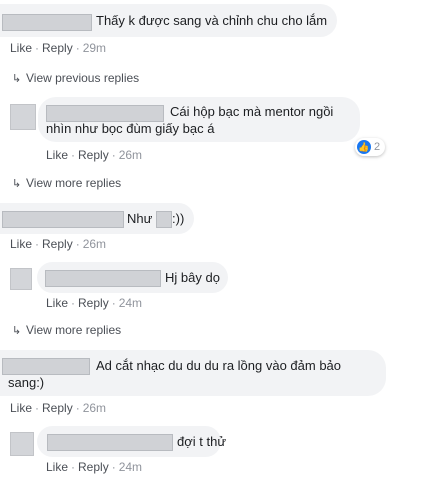  I want to click on comment-bubble: Thấy k được sang và chỉnh chu cho lắm, so click(168, 20).